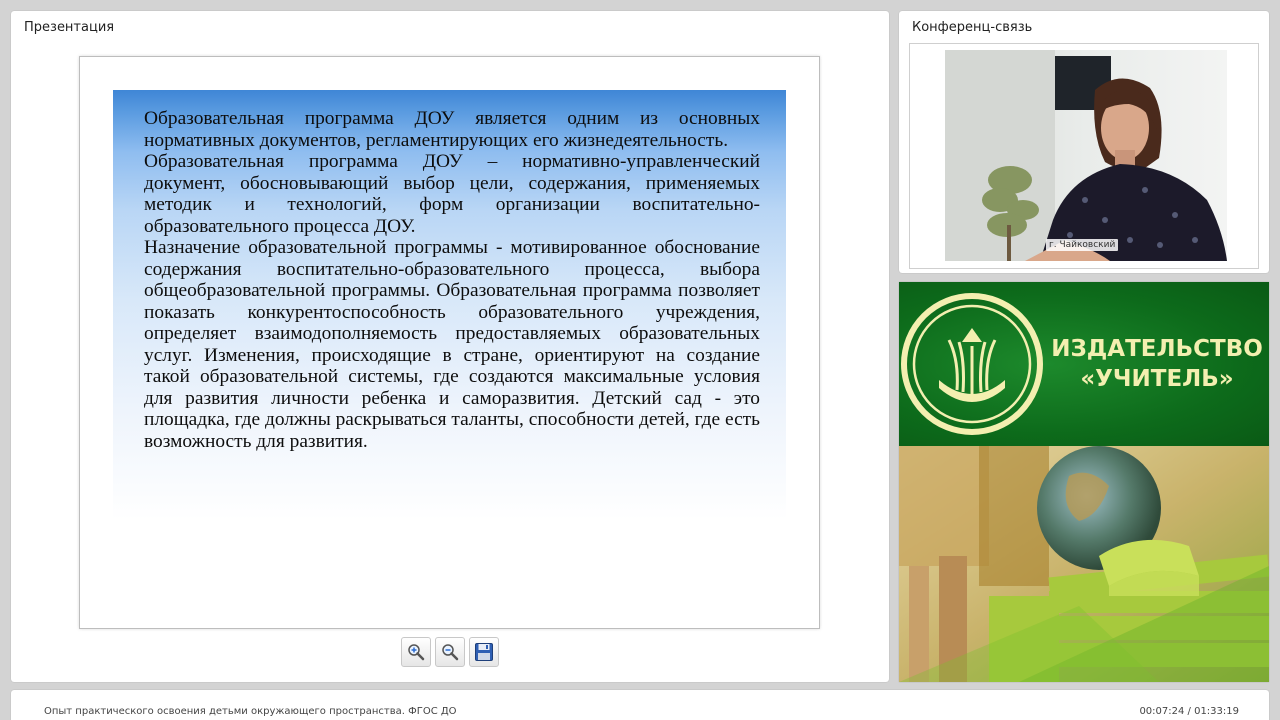  I want to click on slide-toolbar, so click(450, 653).